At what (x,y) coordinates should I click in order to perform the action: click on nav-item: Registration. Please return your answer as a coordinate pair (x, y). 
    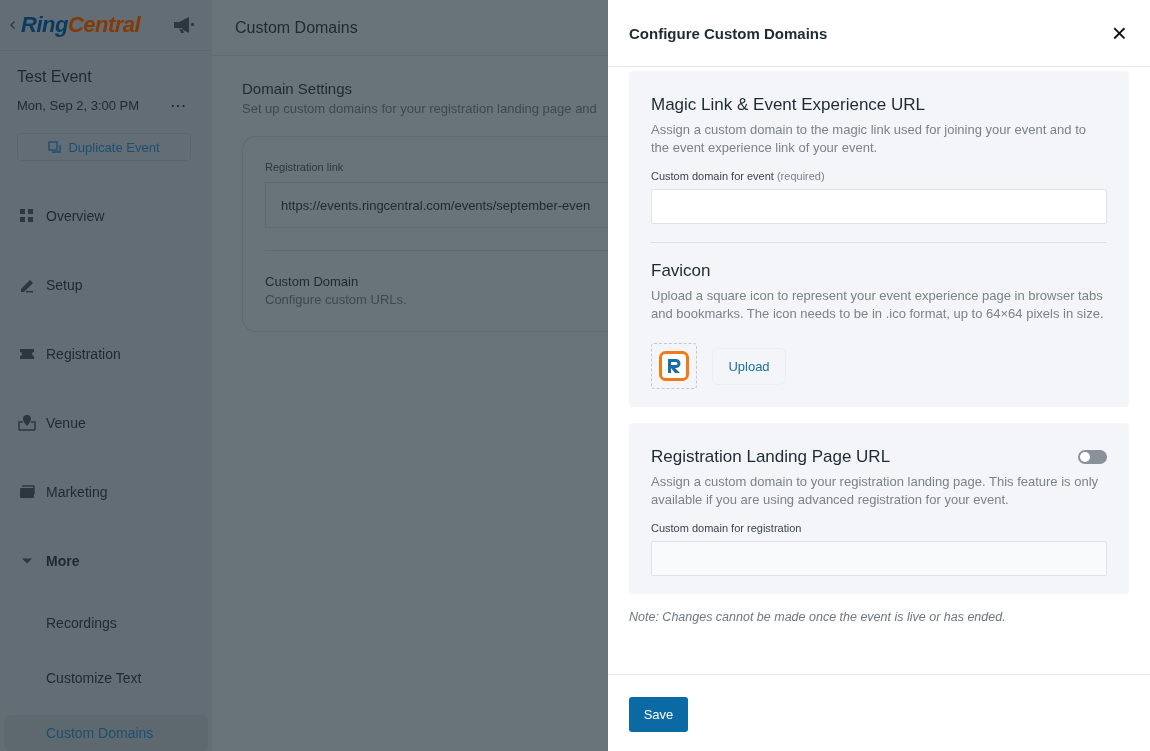
    Looking at the image, I should click on (106, 353).